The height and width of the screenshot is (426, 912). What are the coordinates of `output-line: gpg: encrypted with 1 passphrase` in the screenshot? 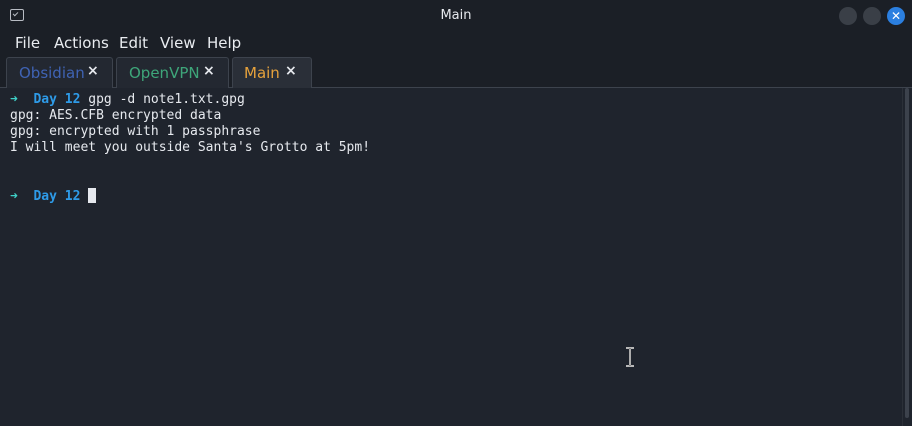 It's located at (135, 131).